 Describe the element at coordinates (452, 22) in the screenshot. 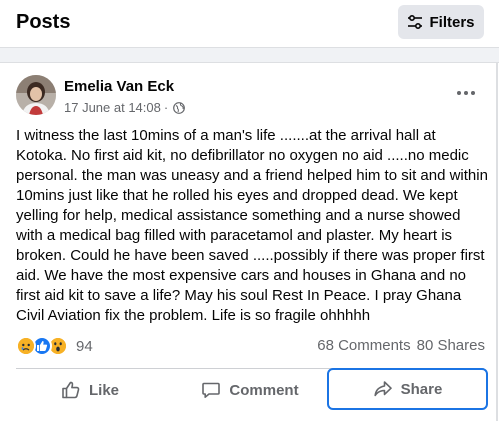

I see `filters-label: Filters` at that location.